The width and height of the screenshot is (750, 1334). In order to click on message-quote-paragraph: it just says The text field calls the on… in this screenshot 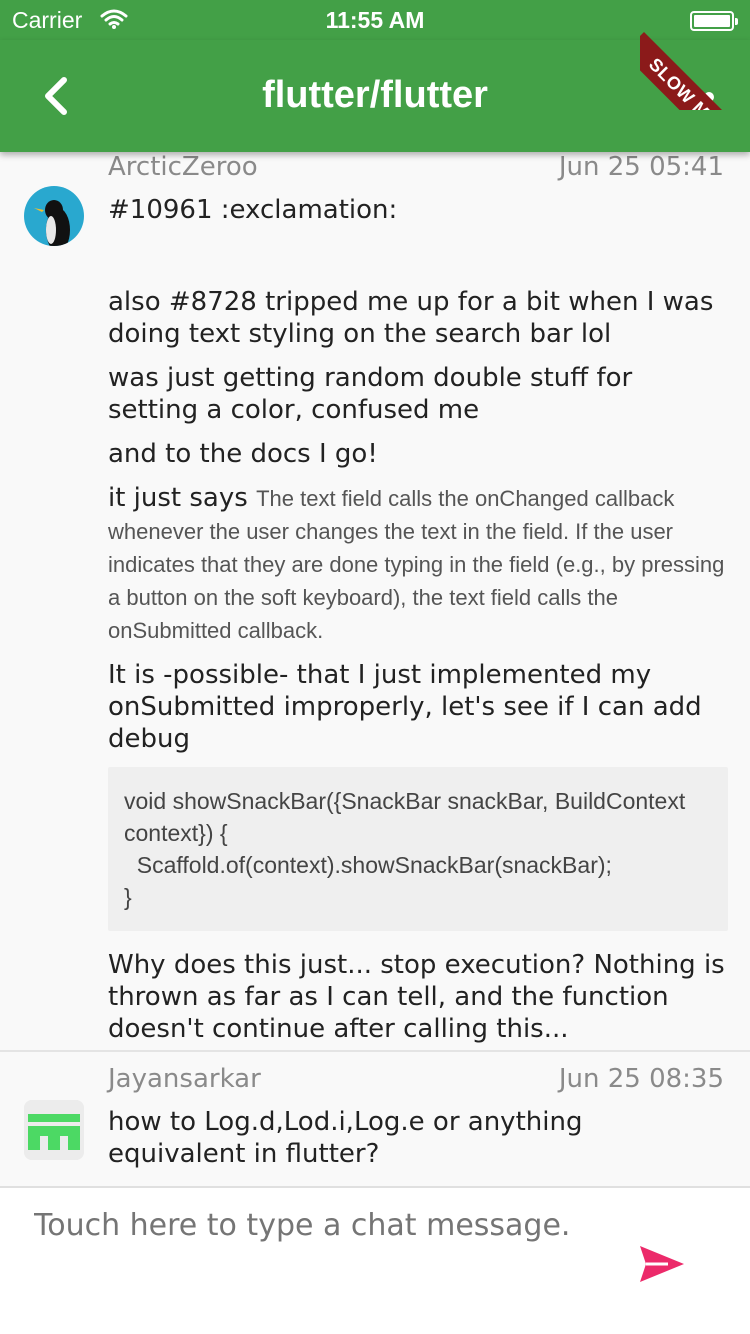, I will do `click(418, 564)`.